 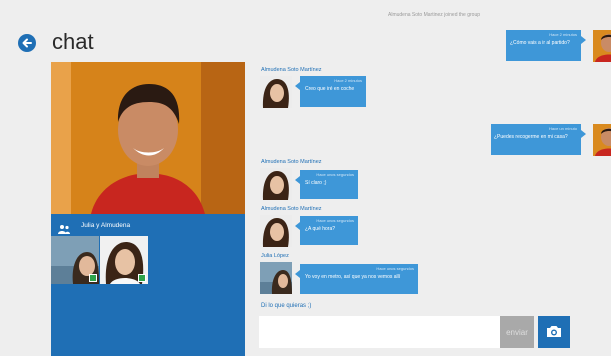 I want to click on message-bubble-incoming: Hace unos segundos Sí claro ;), so click(x=326, y=184).